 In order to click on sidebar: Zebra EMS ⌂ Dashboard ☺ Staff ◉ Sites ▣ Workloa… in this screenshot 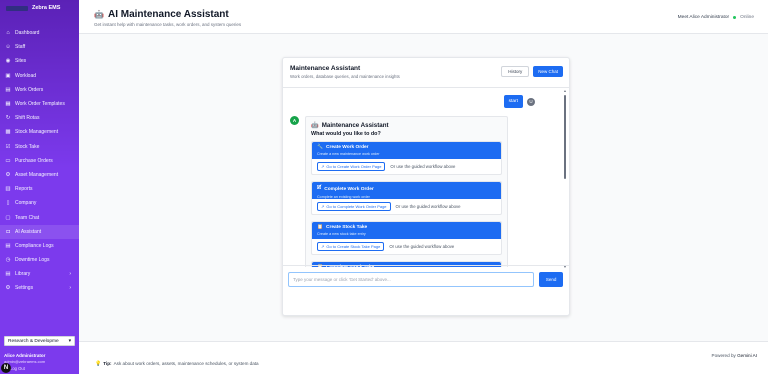, I will do `click(39, 187)`.